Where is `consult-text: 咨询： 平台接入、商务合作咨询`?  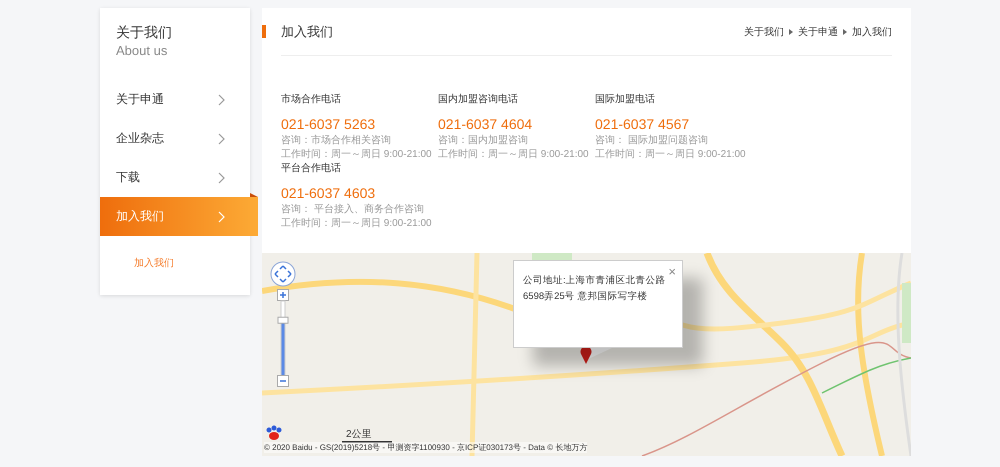 consult-text: 咨询： 平台接入、商务合作咨询 is located at coordinates (353, 210).